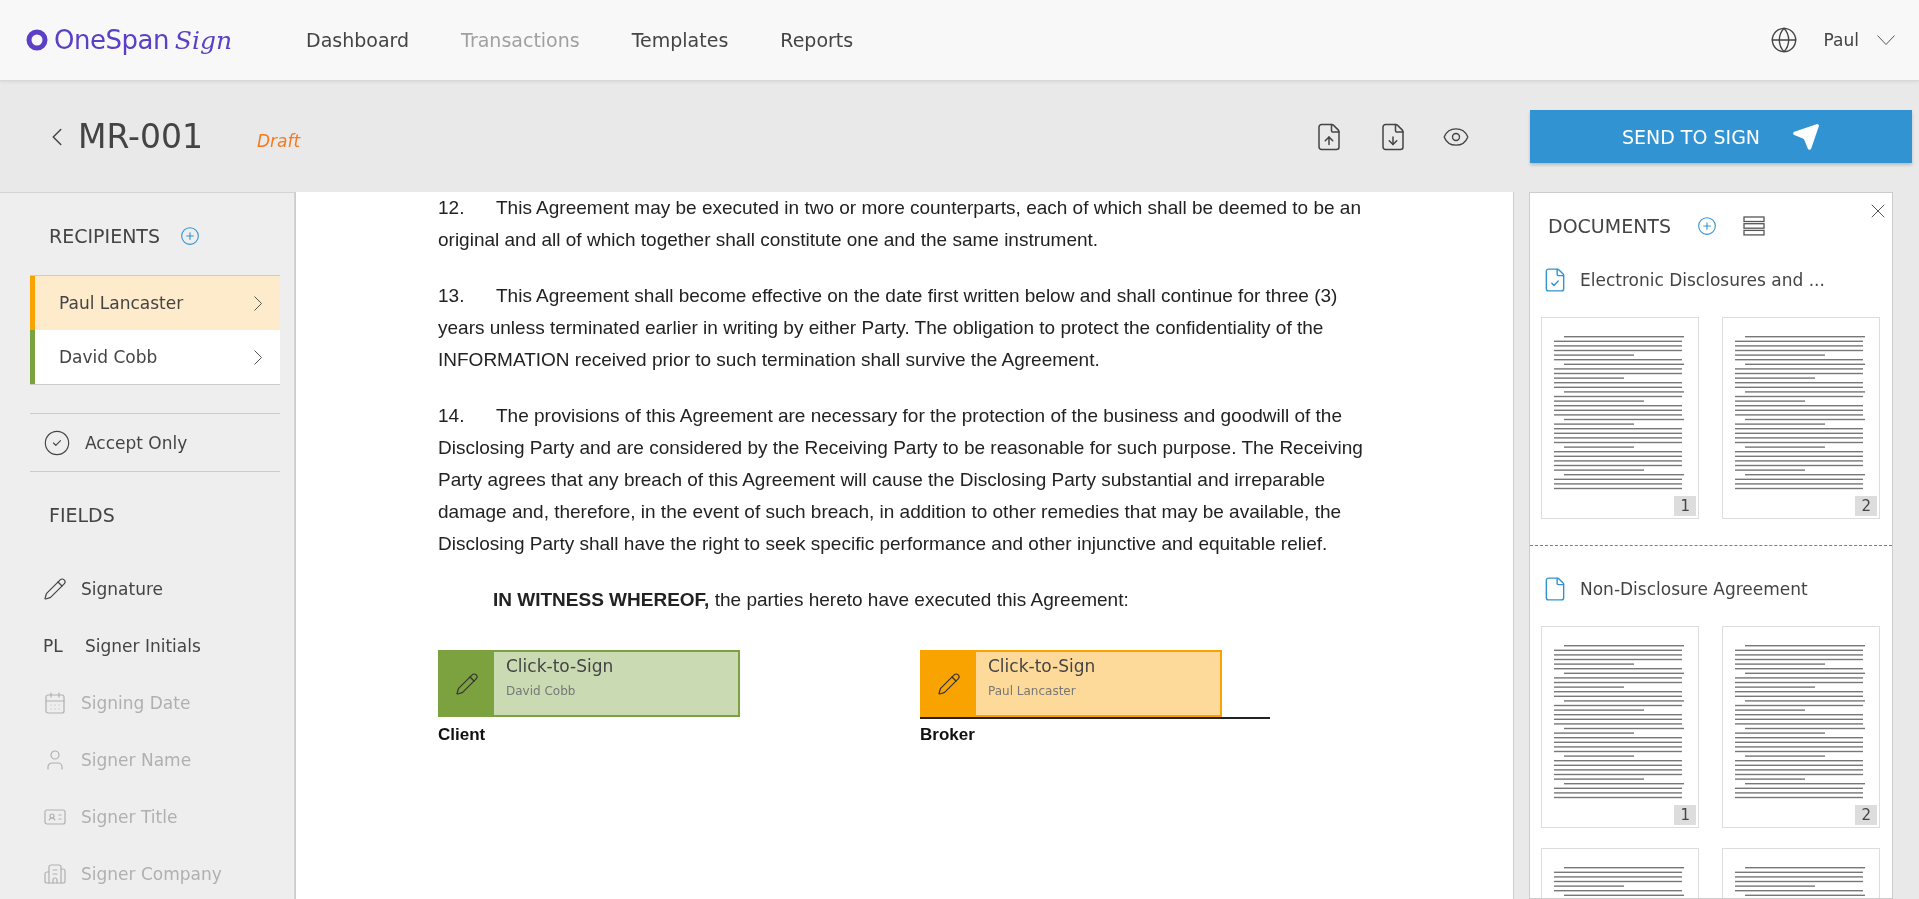  I want to click on section-heading: RECIPIENTS, so click(105, 236).